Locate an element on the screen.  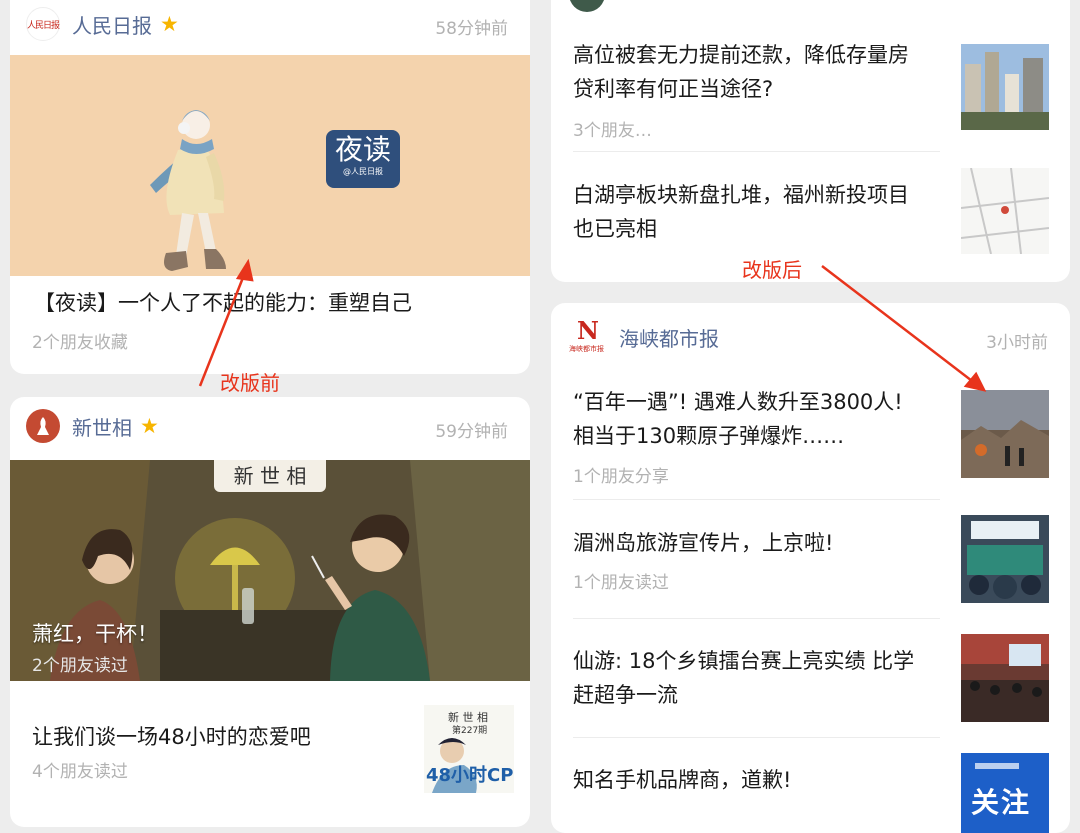
item-thumbnail: 新 世 相 第227期 48小时CP is located at coordinates (469, 749).